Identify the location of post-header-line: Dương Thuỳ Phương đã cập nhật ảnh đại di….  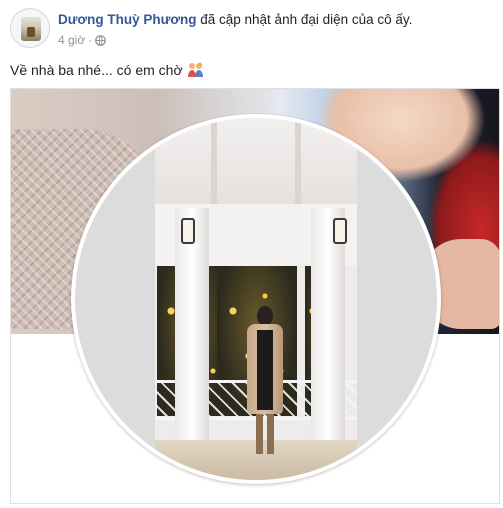
(235, 19).